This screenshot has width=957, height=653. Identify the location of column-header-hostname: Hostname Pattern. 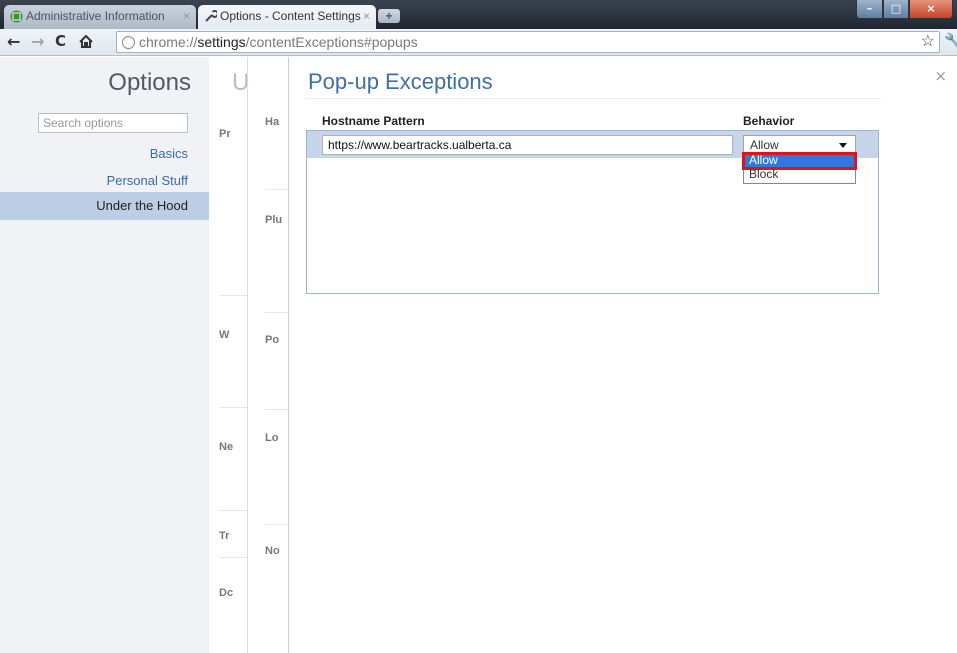
(373, 121).